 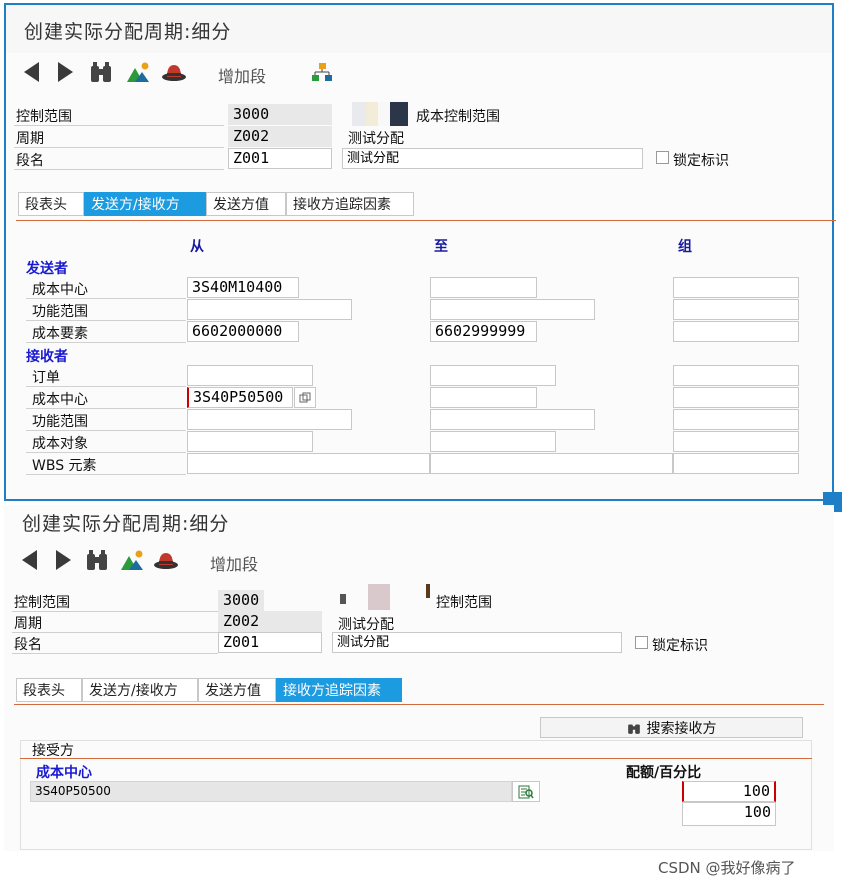 What do you see at coordinates (64, 773) in the screenshot?
I see `cost-center-header: 成本中心` at bounding box center [64, 773].